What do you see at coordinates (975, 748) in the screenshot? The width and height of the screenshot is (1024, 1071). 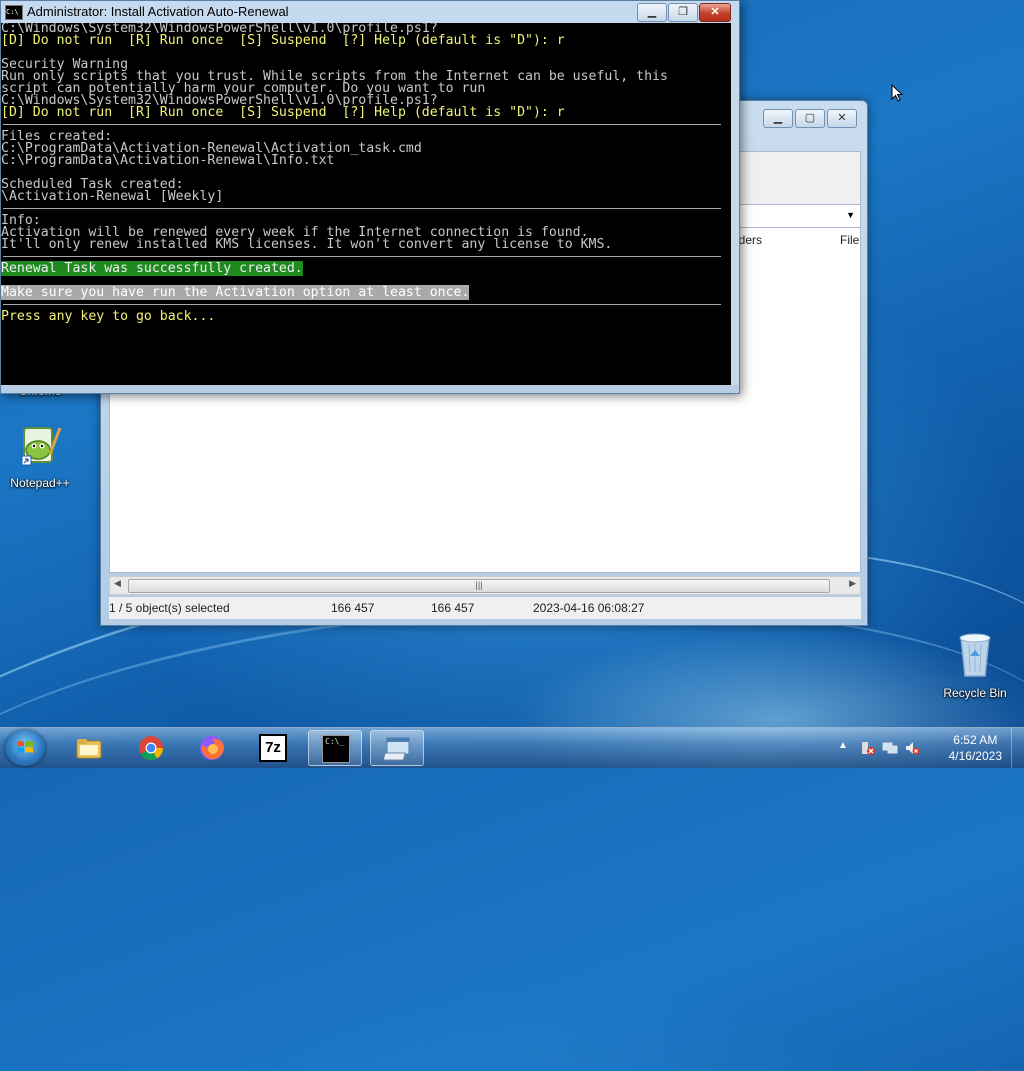 I see `clock: 6:52 AM 4/16/2023` at bounding box center [975, 748].